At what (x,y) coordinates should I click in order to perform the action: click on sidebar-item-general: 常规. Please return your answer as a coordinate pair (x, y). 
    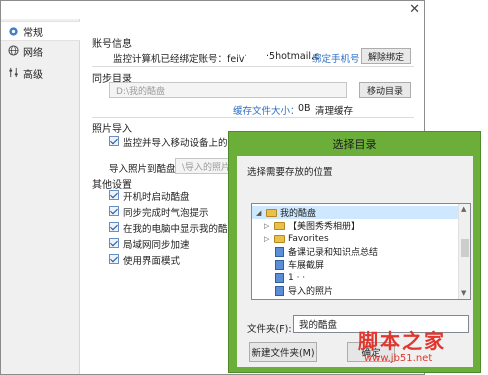
    Looking at the image, I should click on (40, 31).